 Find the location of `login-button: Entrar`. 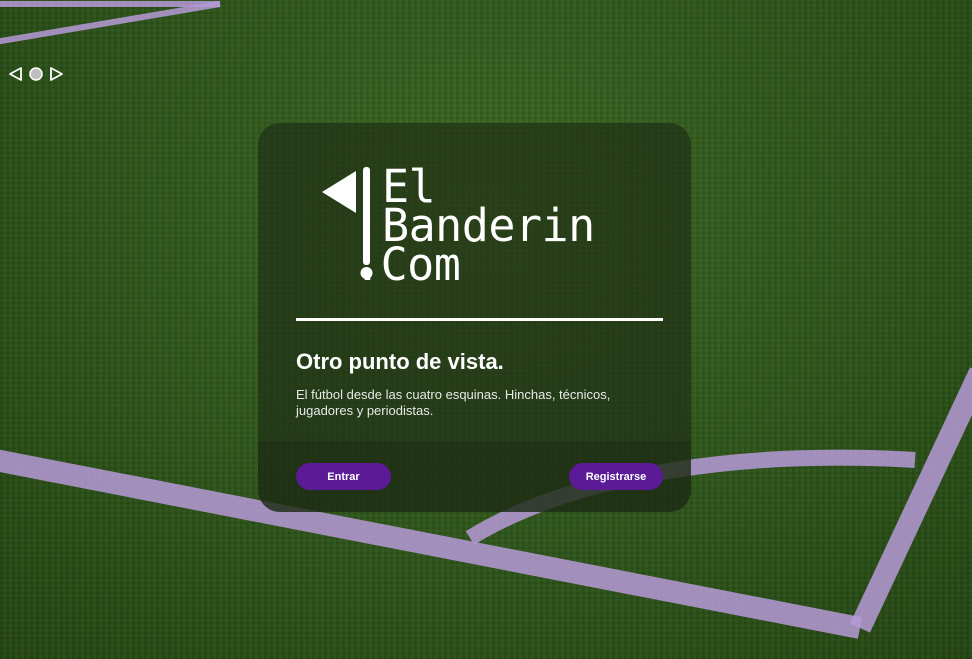

login-button: Entrar is located at coordinates (343, 476).